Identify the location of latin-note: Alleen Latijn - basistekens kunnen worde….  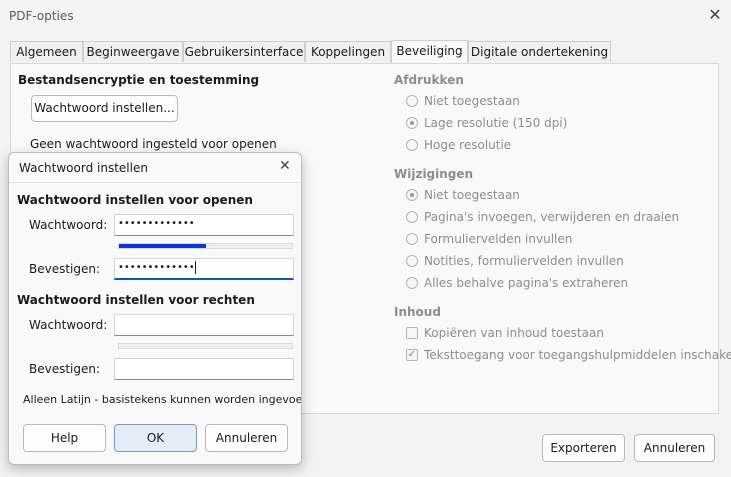
(162, 399).